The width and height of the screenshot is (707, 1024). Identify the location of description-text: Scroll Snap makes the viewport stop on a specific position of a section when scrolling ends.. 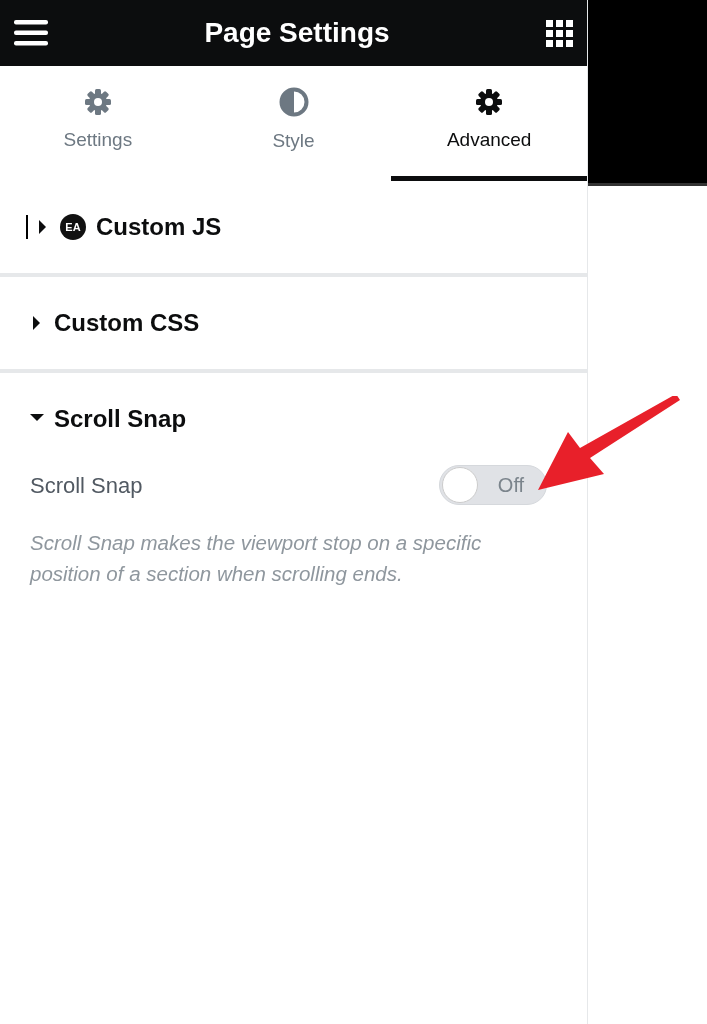
(256, 558).